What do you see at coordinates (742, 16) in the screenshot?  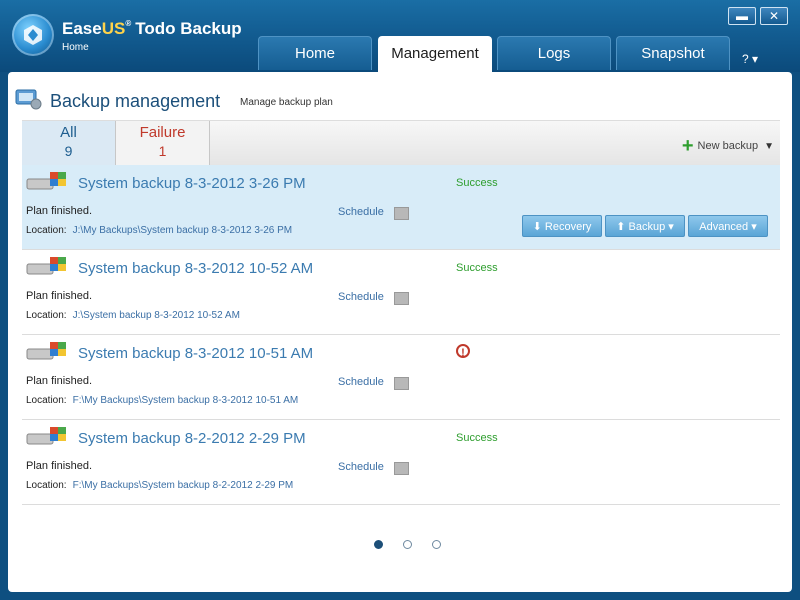 I see `minimize-button: ▬` at bounding box center [742, 16].